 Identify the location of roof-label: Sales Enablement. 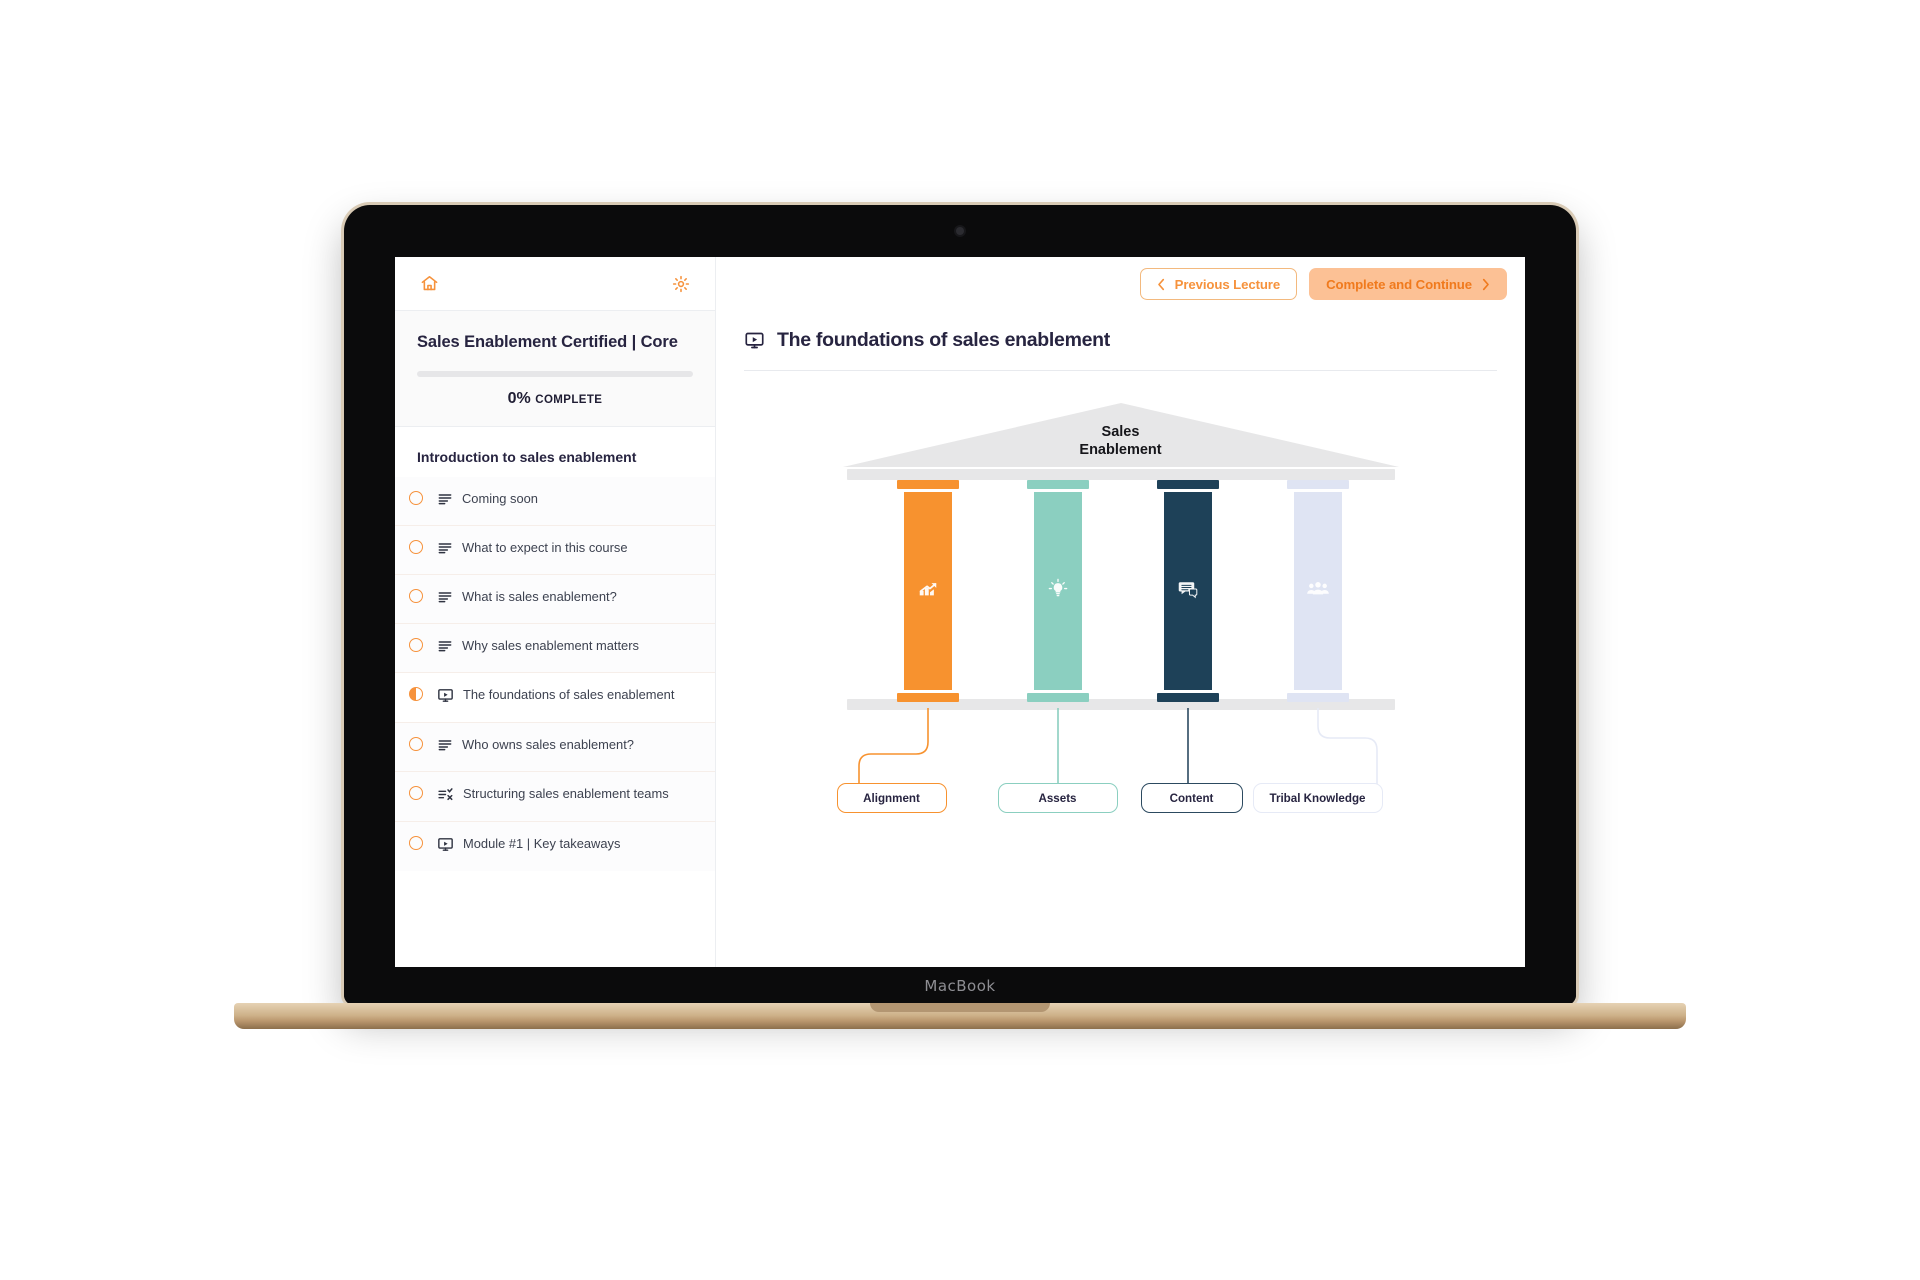
(1121, 441).